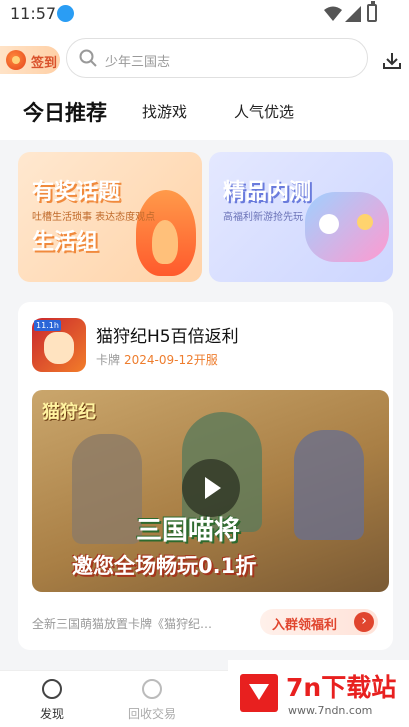 The height and width of the screenshot is (727, 409). I want to click on banner-beta: 精品内测 高福利新游抢先玩, so click(301, 217).